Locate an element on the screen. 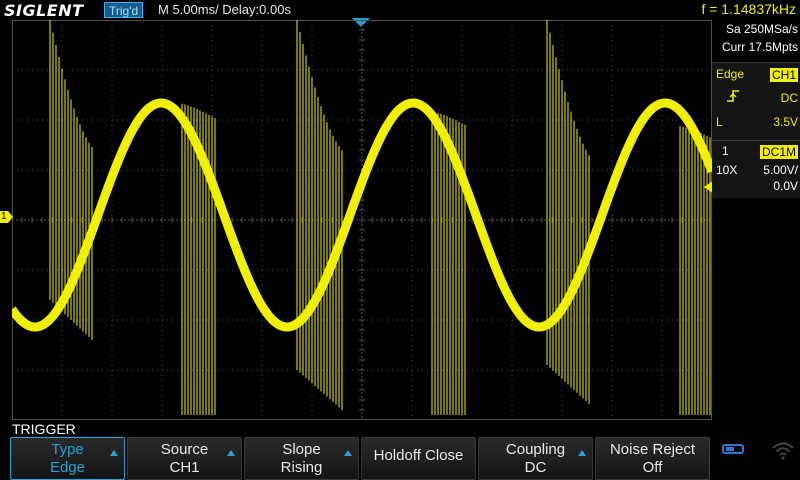 The image size is (800, 480). noise-reject-softkey-value: Off is located at coordinates (652, 467).